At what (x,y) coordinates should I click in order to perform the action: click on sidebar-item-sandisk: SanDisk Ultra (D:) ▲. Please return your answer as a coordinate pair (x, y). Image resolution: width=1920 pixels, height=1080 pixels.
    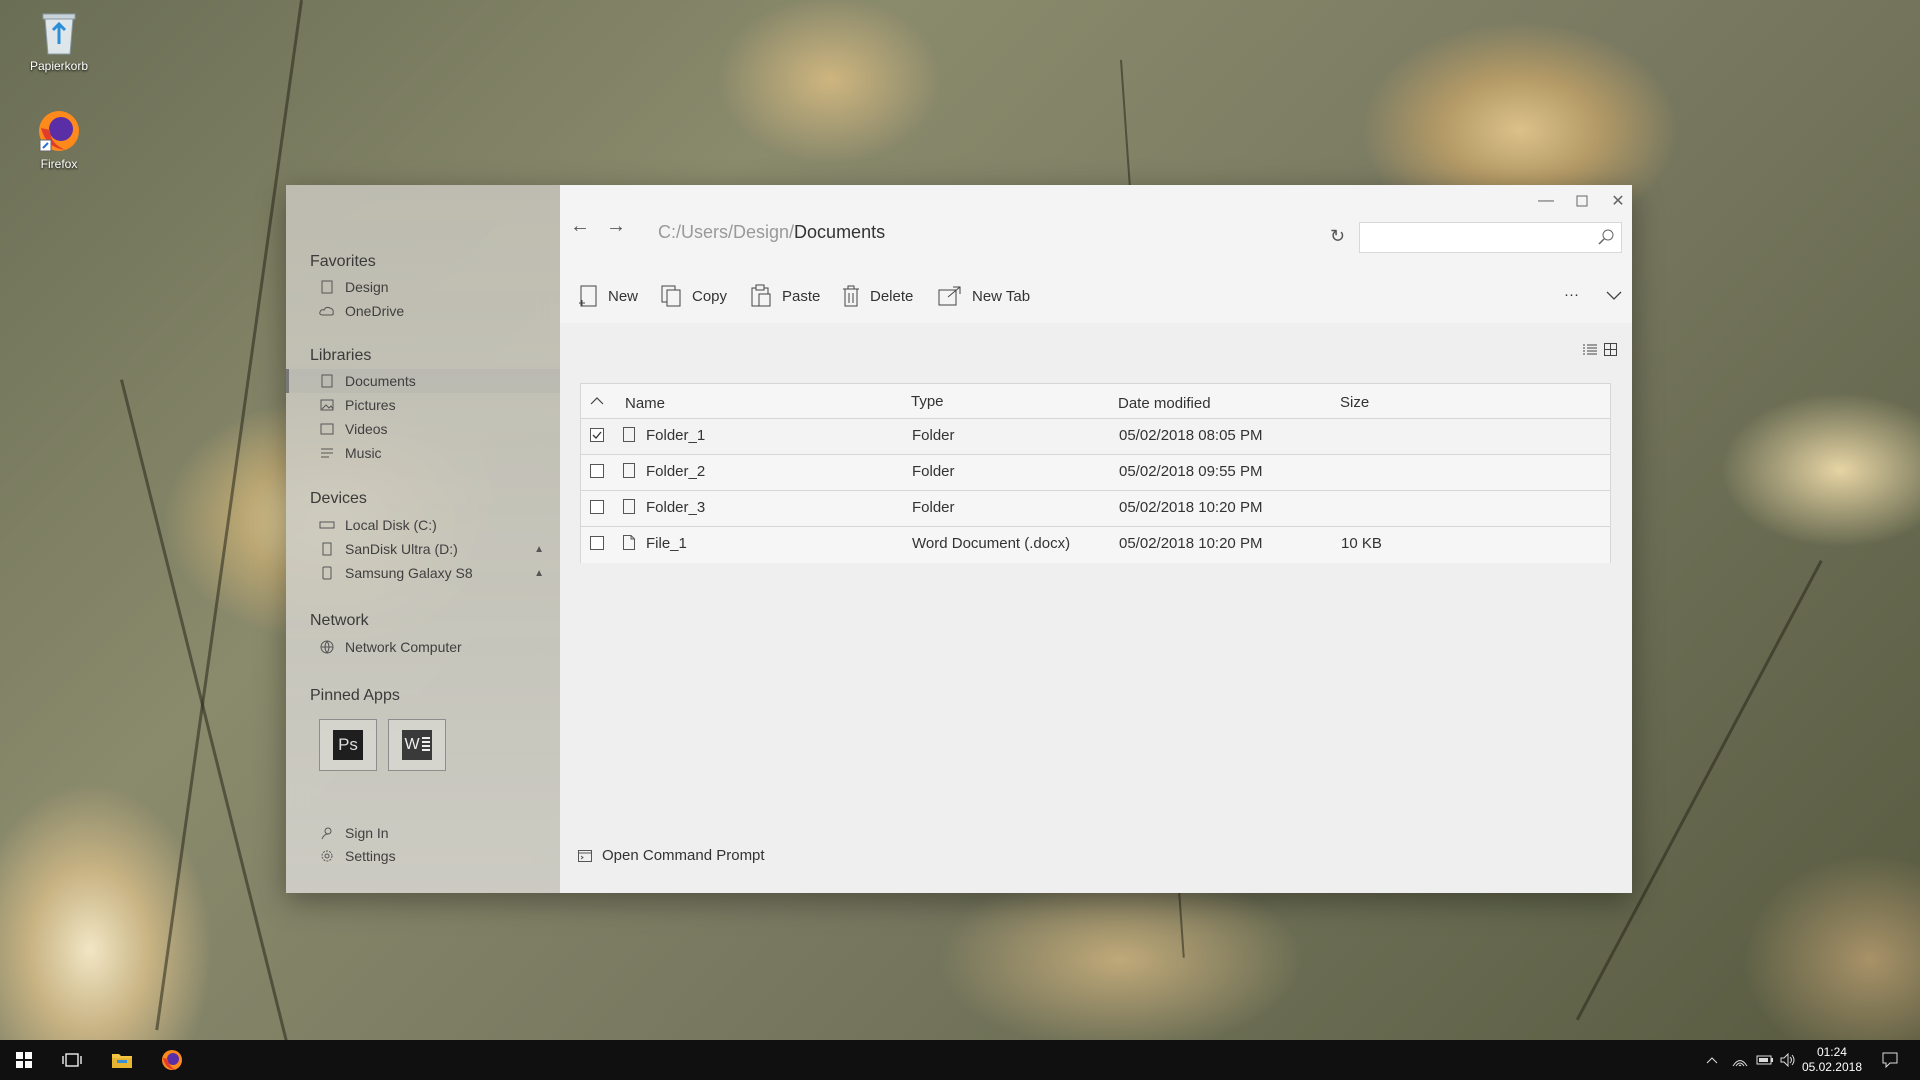
    Looking at the image, I should click on (423, 549).